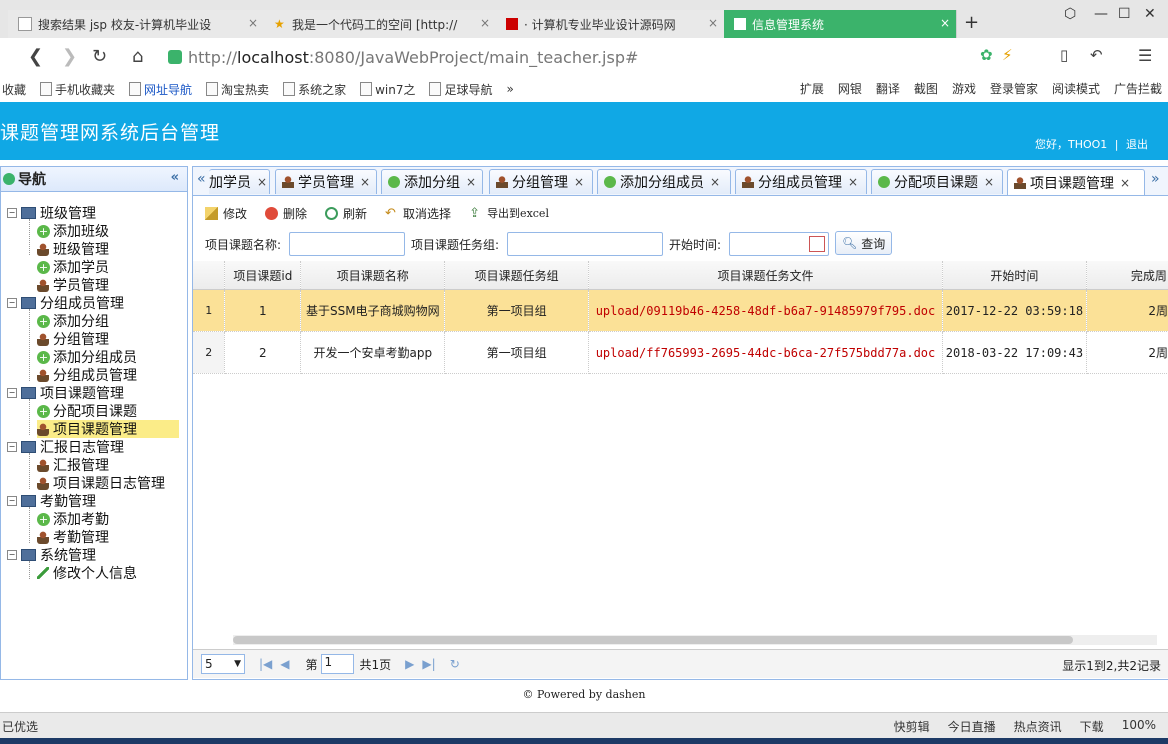 The width and height of the screenshot is (1168, 744). I want to click on last-page-icon: ▶|, so click(428, 664).